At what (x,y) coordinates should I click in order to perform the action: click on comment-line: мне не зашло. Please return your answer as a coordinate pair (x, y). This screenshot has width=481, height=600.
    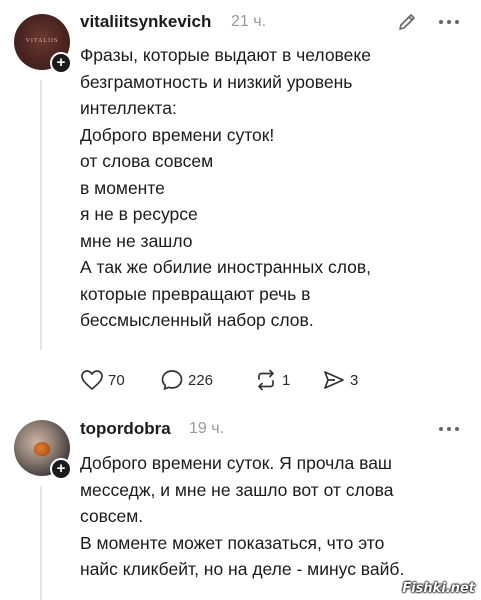
    Looking at the image, I should click on (136, 240).